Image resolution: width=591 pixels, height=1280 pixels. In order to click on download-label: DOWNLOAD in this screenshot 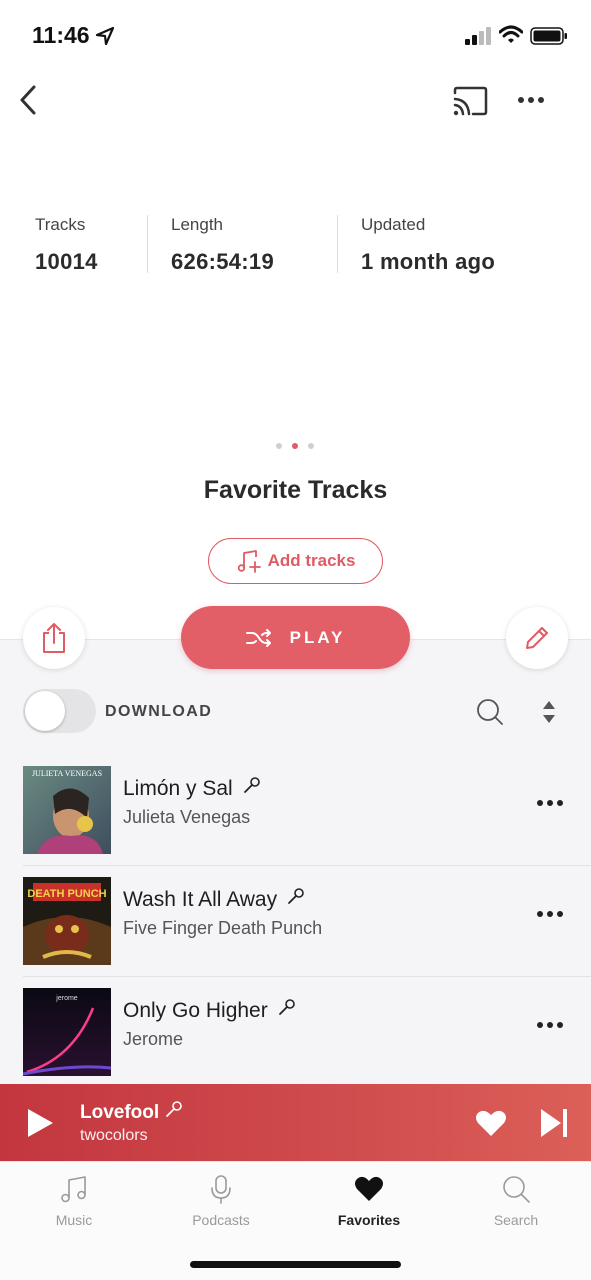, I will do `click(159, 711)`.